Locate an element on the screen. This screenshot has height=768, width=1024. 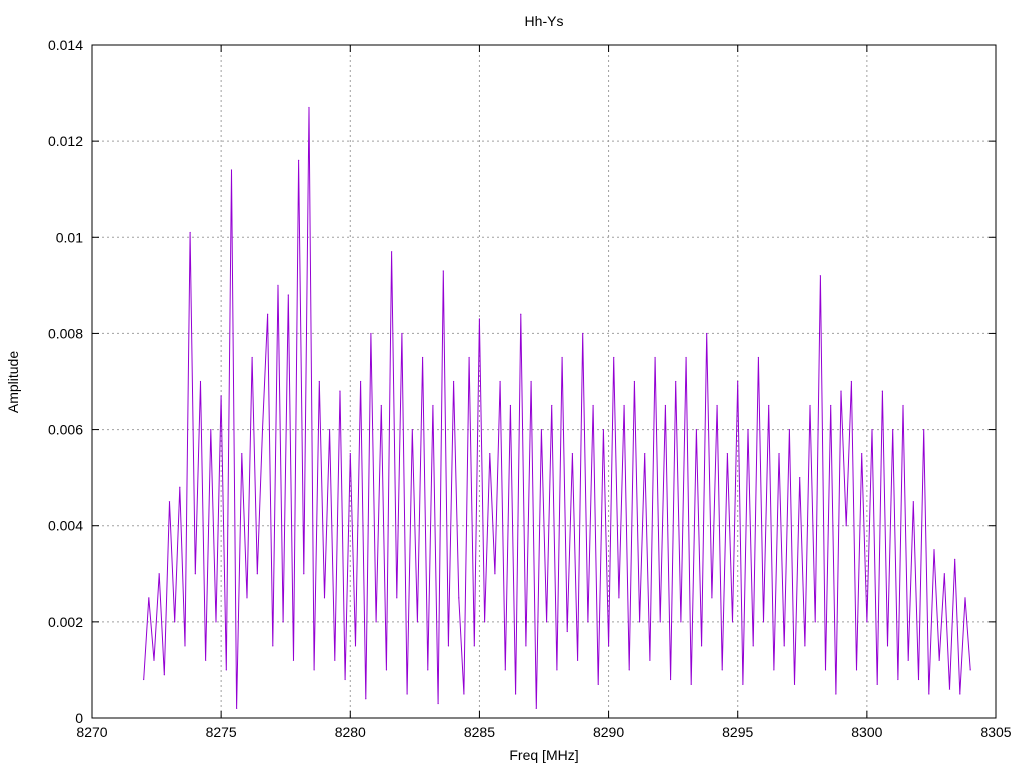
y-tick-label: 0.004 is located at coordinates (65, 526).